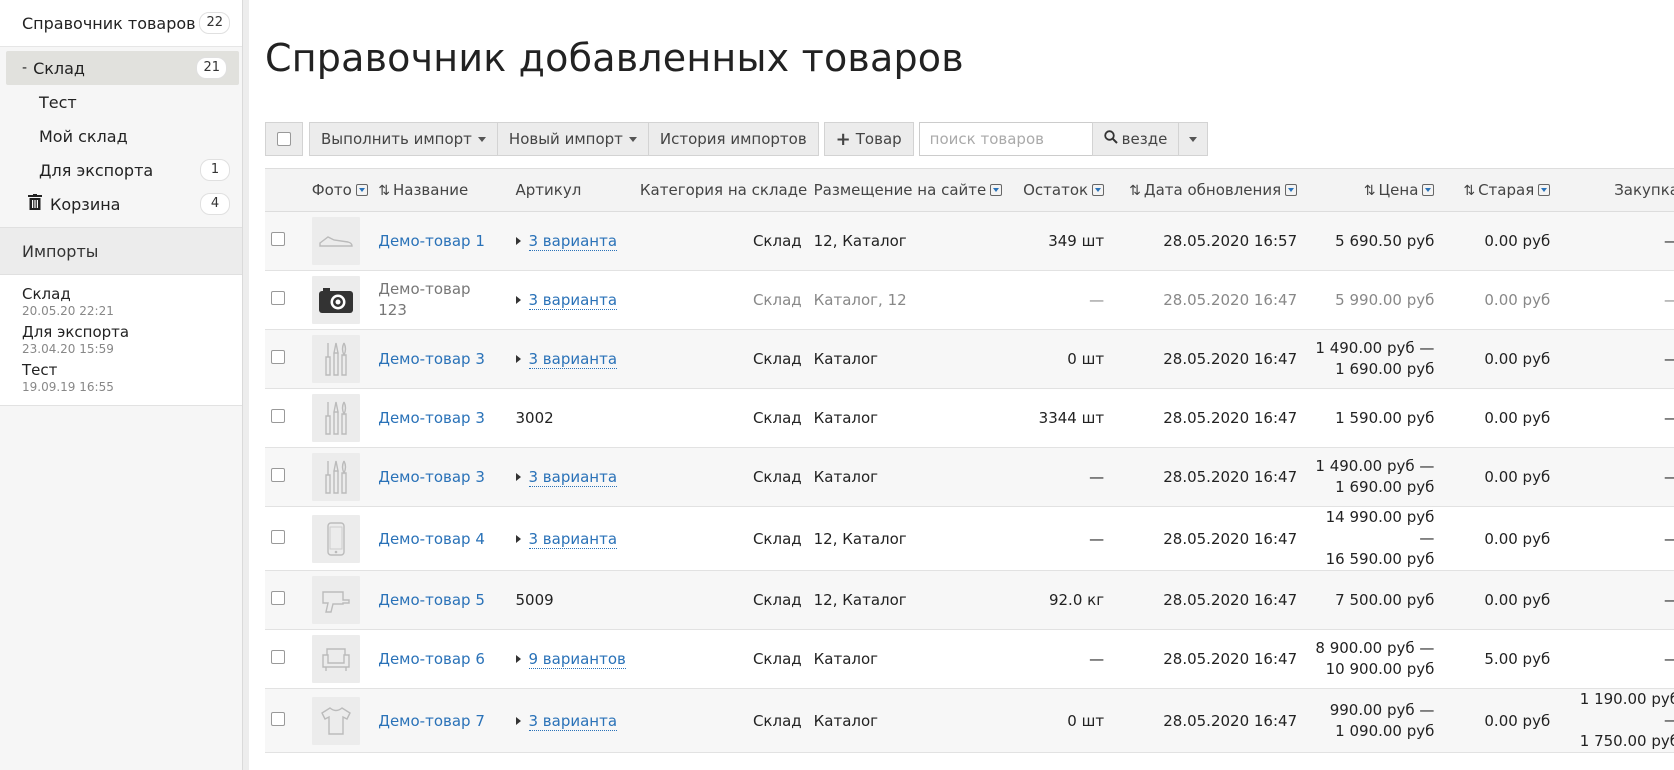 Image resolution: width=1674 pixels, height=770 pixels. What do you see at coordinates (908, 190) in the screenshot?
I see `header-placement: Размещение на сайте` at bounding box center [908, 190].